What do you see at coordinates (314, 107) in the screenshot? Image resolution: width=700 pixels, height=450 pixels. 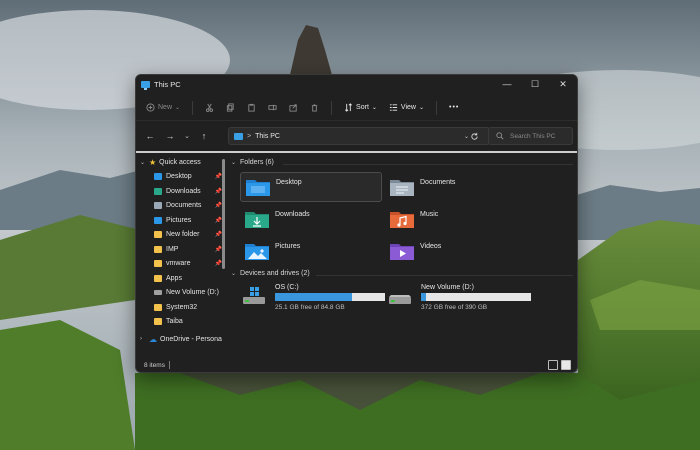 I see `delete-button` at bounding box center [314, 107].